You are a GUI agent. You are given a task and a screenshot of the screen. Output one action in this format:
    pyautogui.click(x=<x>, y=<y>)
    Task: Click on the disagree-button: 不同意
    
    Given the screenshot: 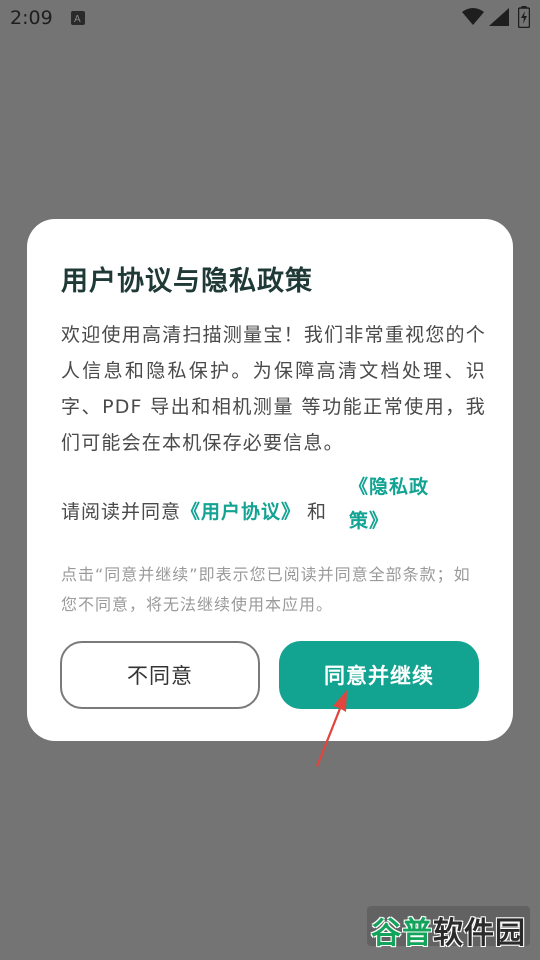 What is the action you would take?
    pyautogui.click(x=160, y=675)
    